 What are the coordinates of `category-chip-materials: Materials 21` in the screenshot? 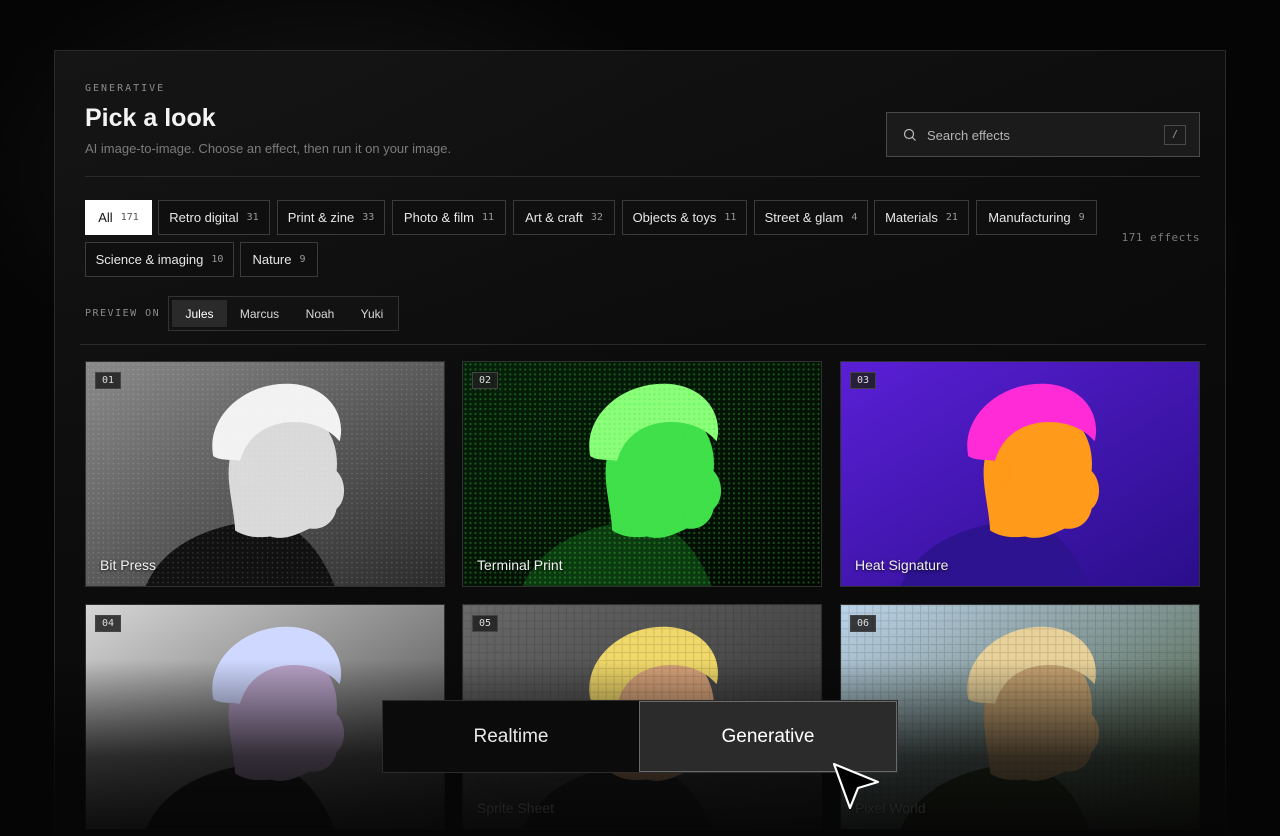 It's located at (921, 217).